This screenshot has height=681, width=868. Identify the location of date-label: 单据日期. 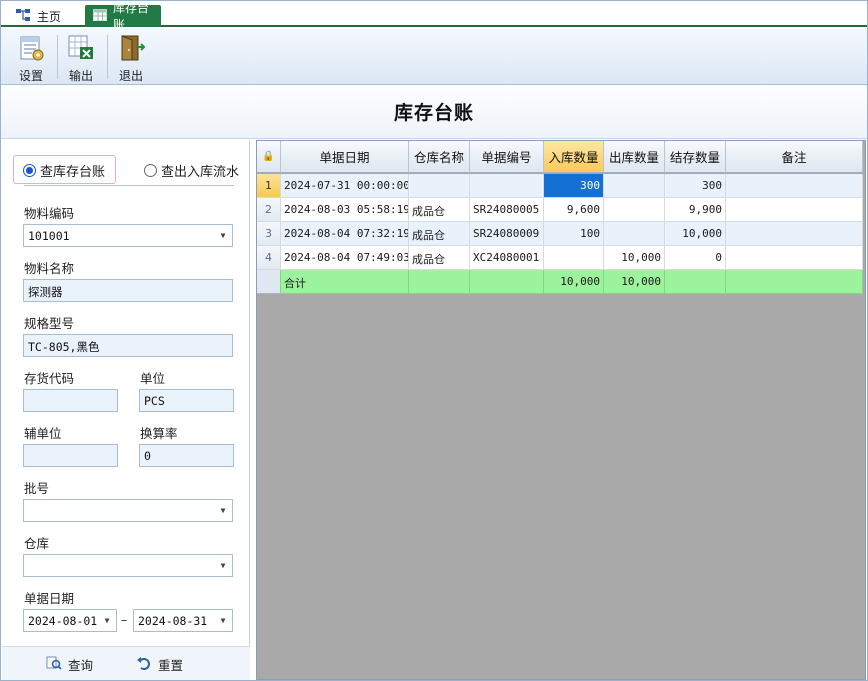
(49, 598).